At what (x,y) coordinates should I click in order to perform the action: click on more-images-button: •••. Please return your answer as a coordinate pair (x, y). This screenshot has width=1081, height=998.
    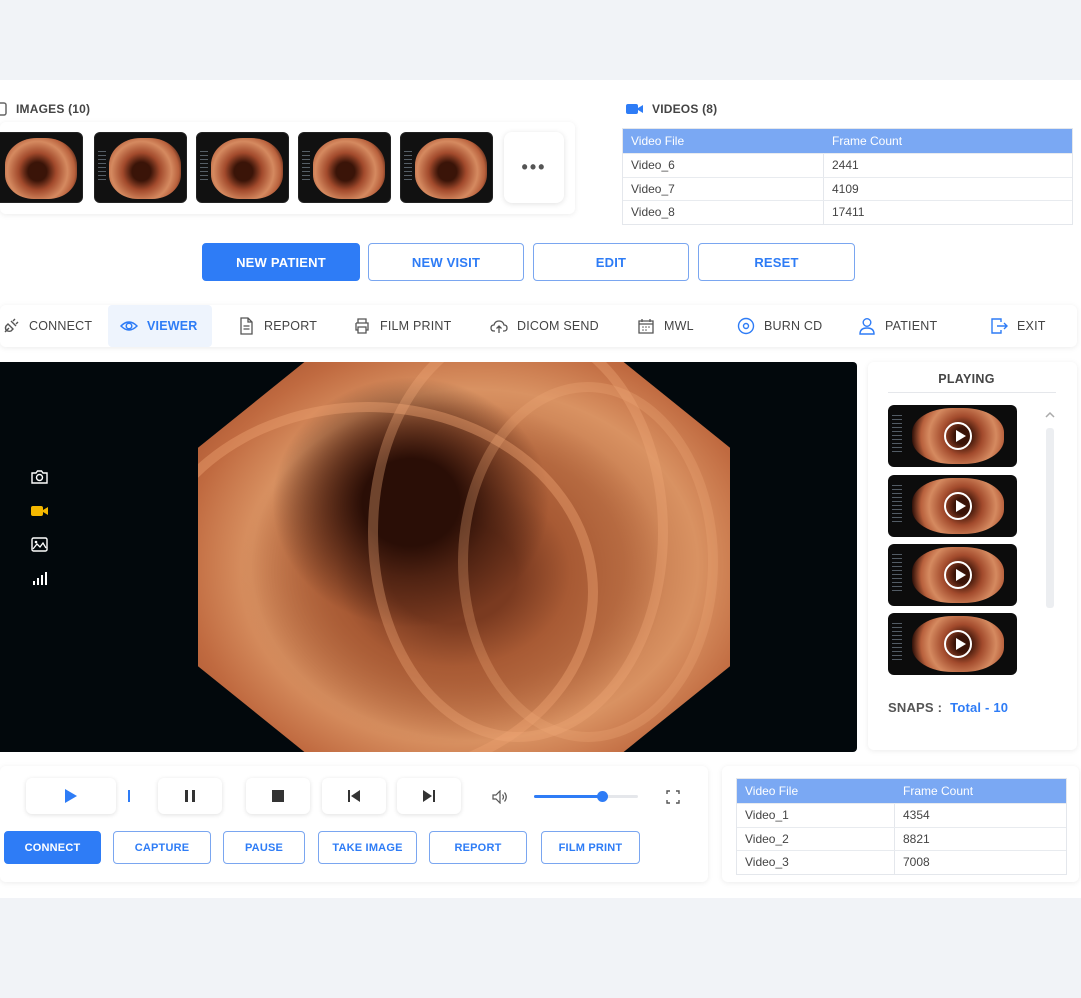
    Looking at the image, I should click on (534, 167).